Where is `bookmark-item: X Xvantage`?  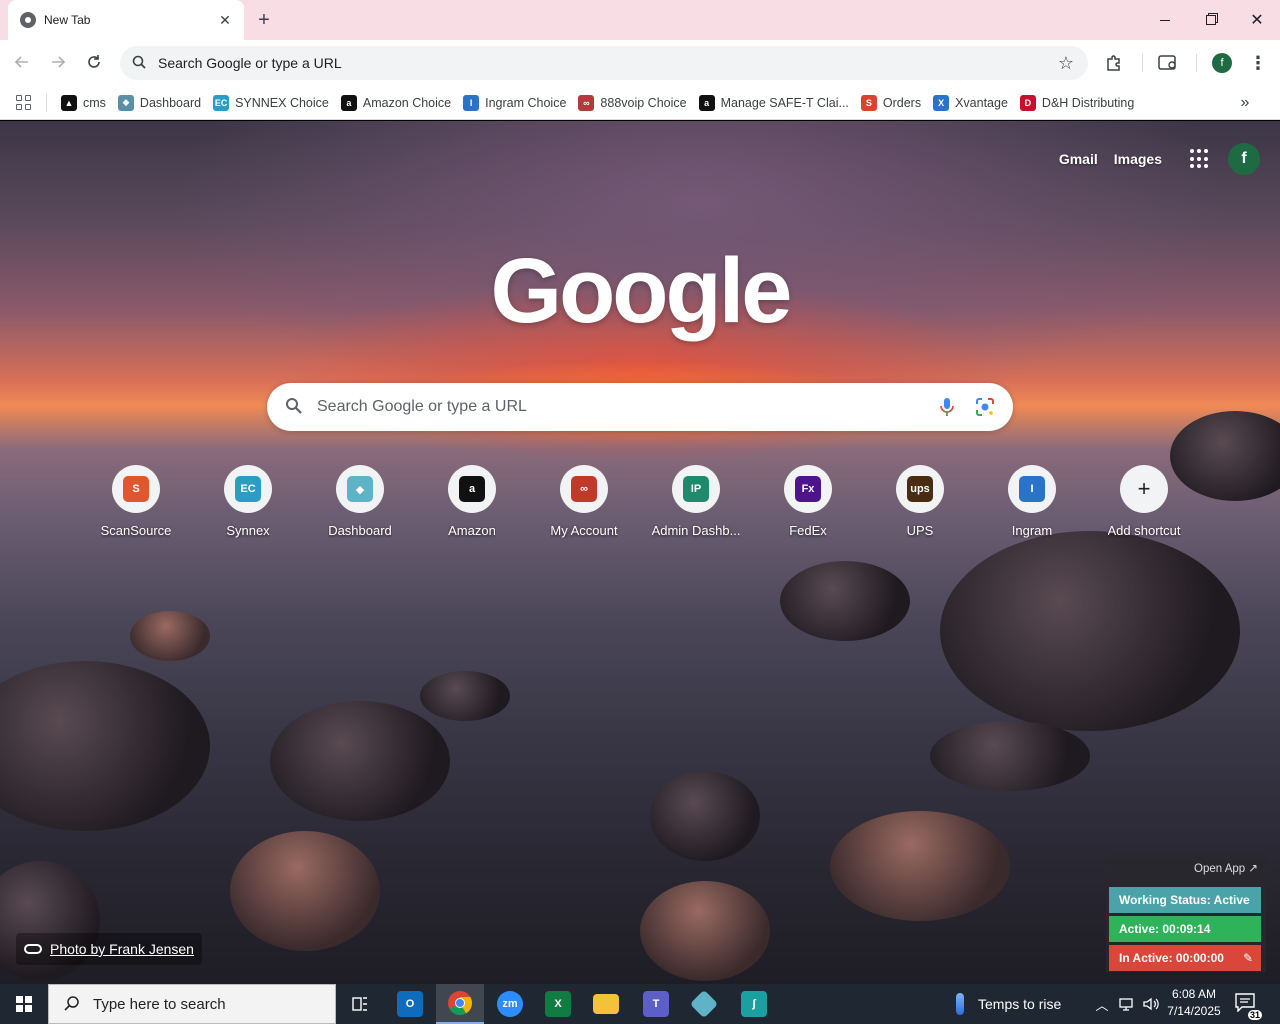 bookmark-item: X Xvantage is located at coordinates (970, 103).